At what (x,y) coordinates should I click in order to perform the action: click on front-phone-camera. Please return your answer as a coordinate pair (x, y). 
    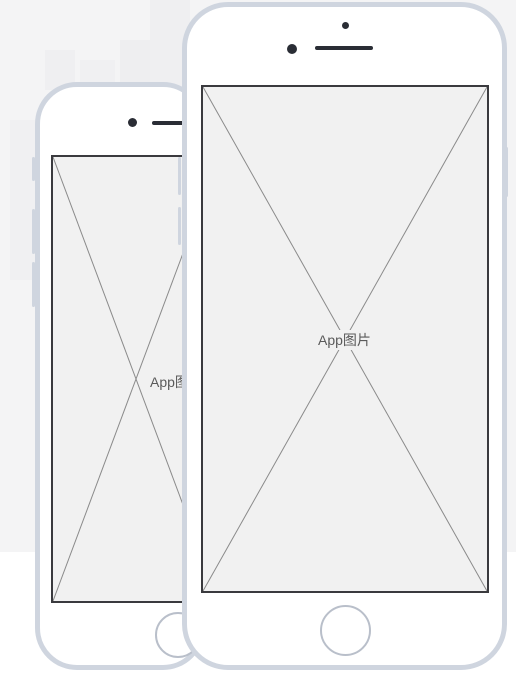
    Looking at the image, I should click on (292, 49).